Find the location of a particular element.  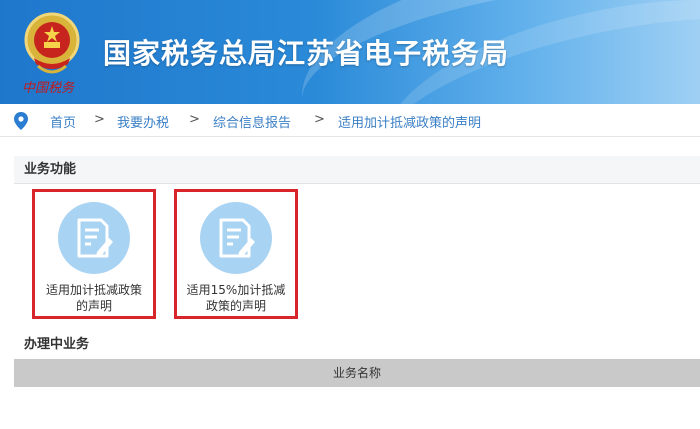

header-motto: 中国税务 is located at coordinates (48, 88).